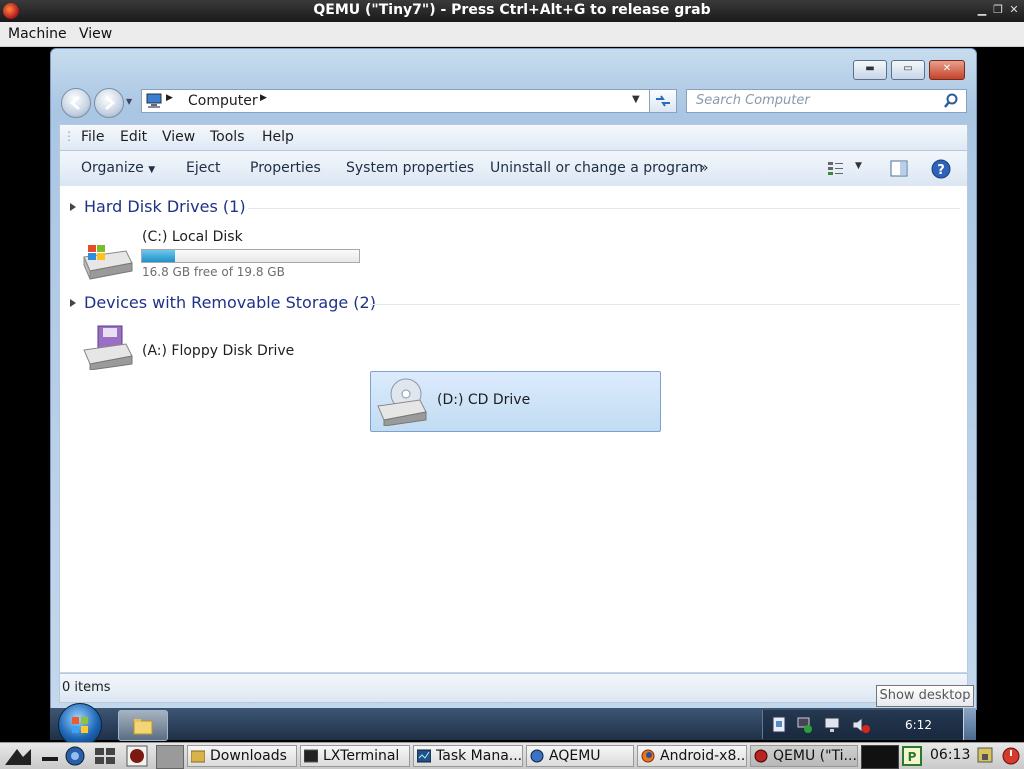 This screenshot has width=1024, height=769. I want to click on start-button, so click(80, 725).